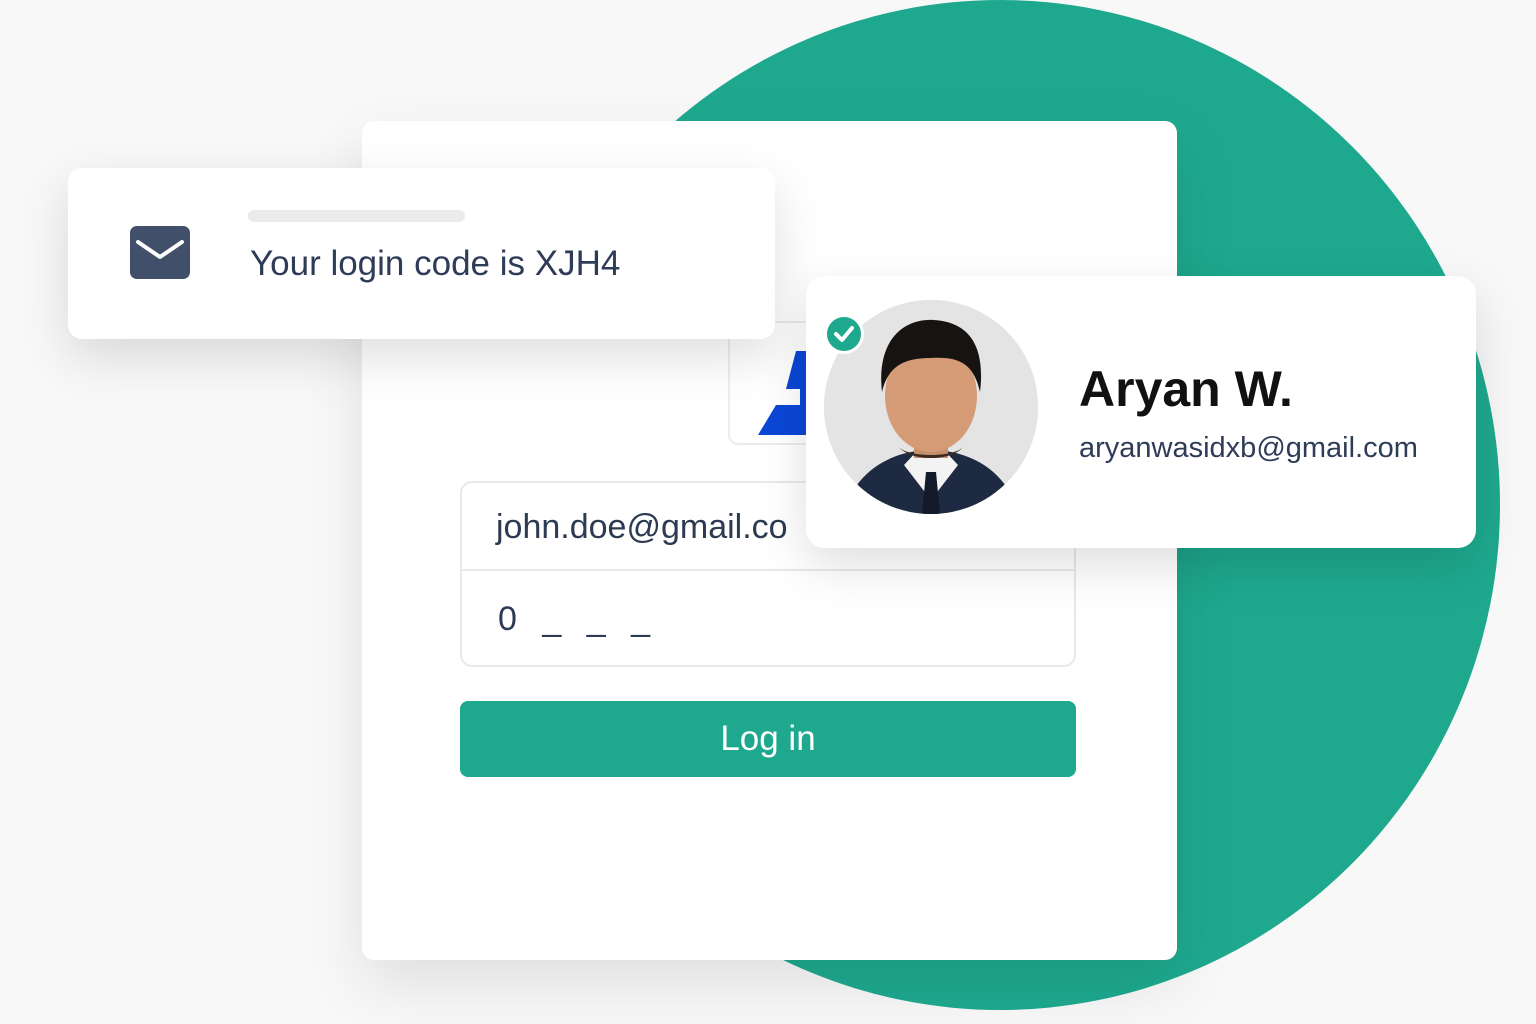  What do you see at coordinates (435, 263) in the screenshot?
I see `notification-text: Your login code is XJH4` at bounding box center [435, 263].